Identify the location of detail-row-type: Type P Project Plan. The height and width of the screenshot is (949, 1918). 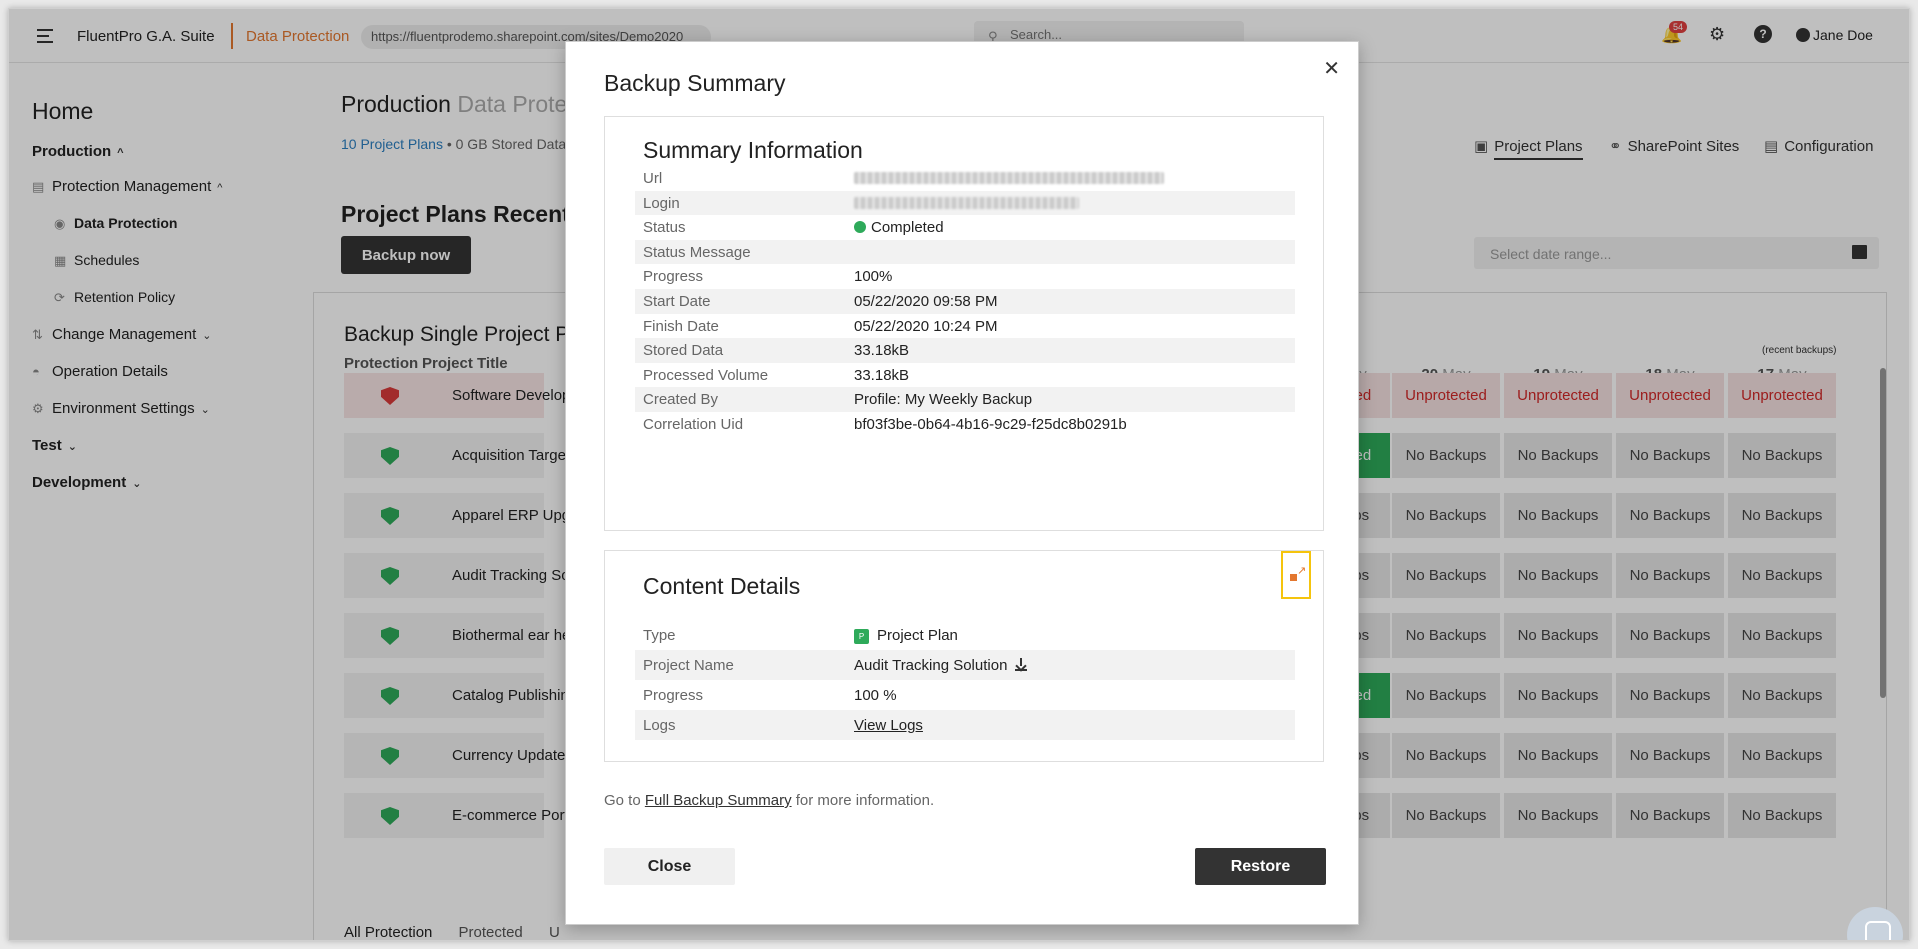
(965, 635).